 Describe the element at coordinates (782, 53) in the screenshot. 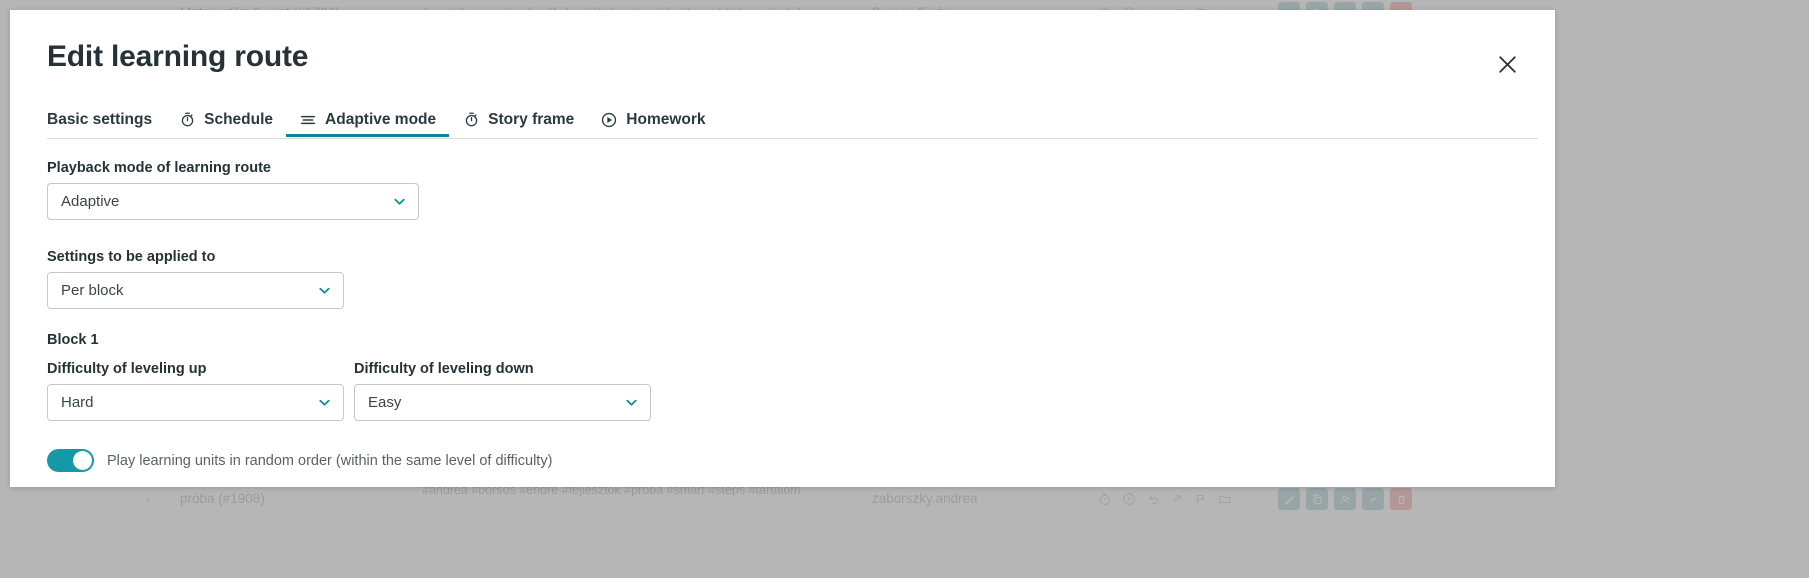

I see `dialog-header: Edit learning route` at that location.